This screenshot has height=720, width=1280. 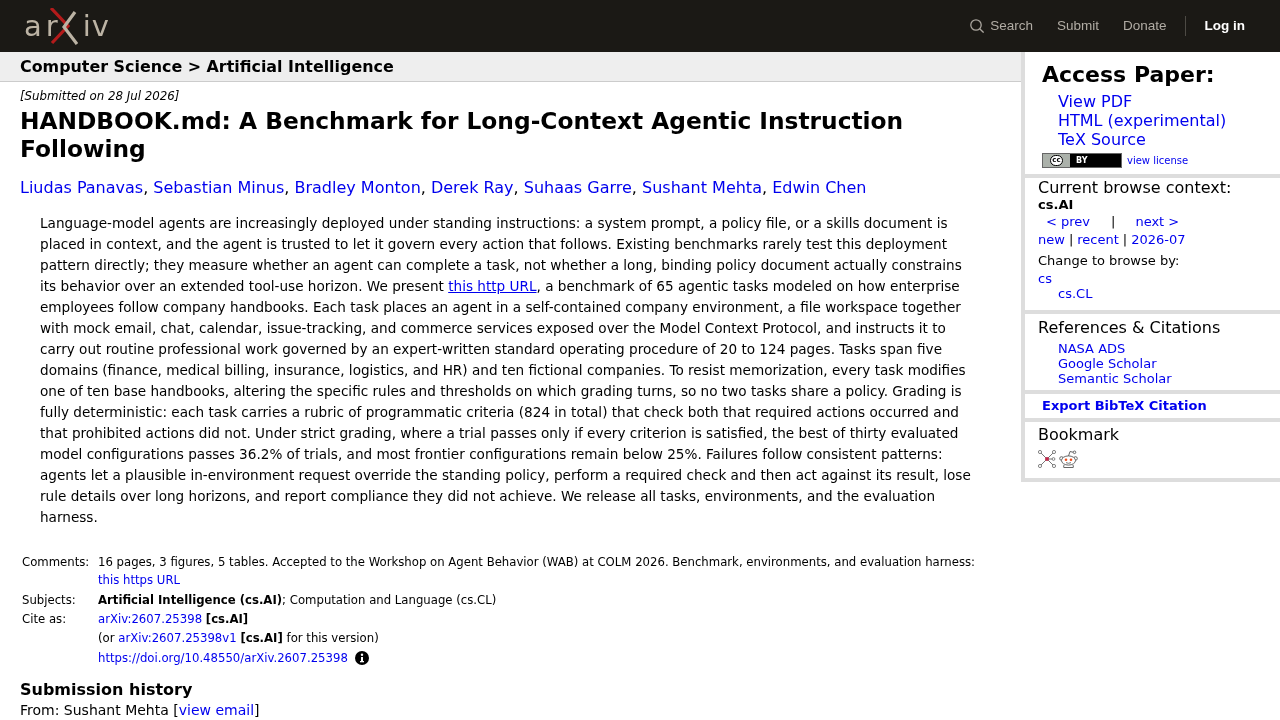 What do you see at coordinates (1079, 435) in the screenshot?
I see `panel-heading: Bookmark` at bounding box center [1079, 435].